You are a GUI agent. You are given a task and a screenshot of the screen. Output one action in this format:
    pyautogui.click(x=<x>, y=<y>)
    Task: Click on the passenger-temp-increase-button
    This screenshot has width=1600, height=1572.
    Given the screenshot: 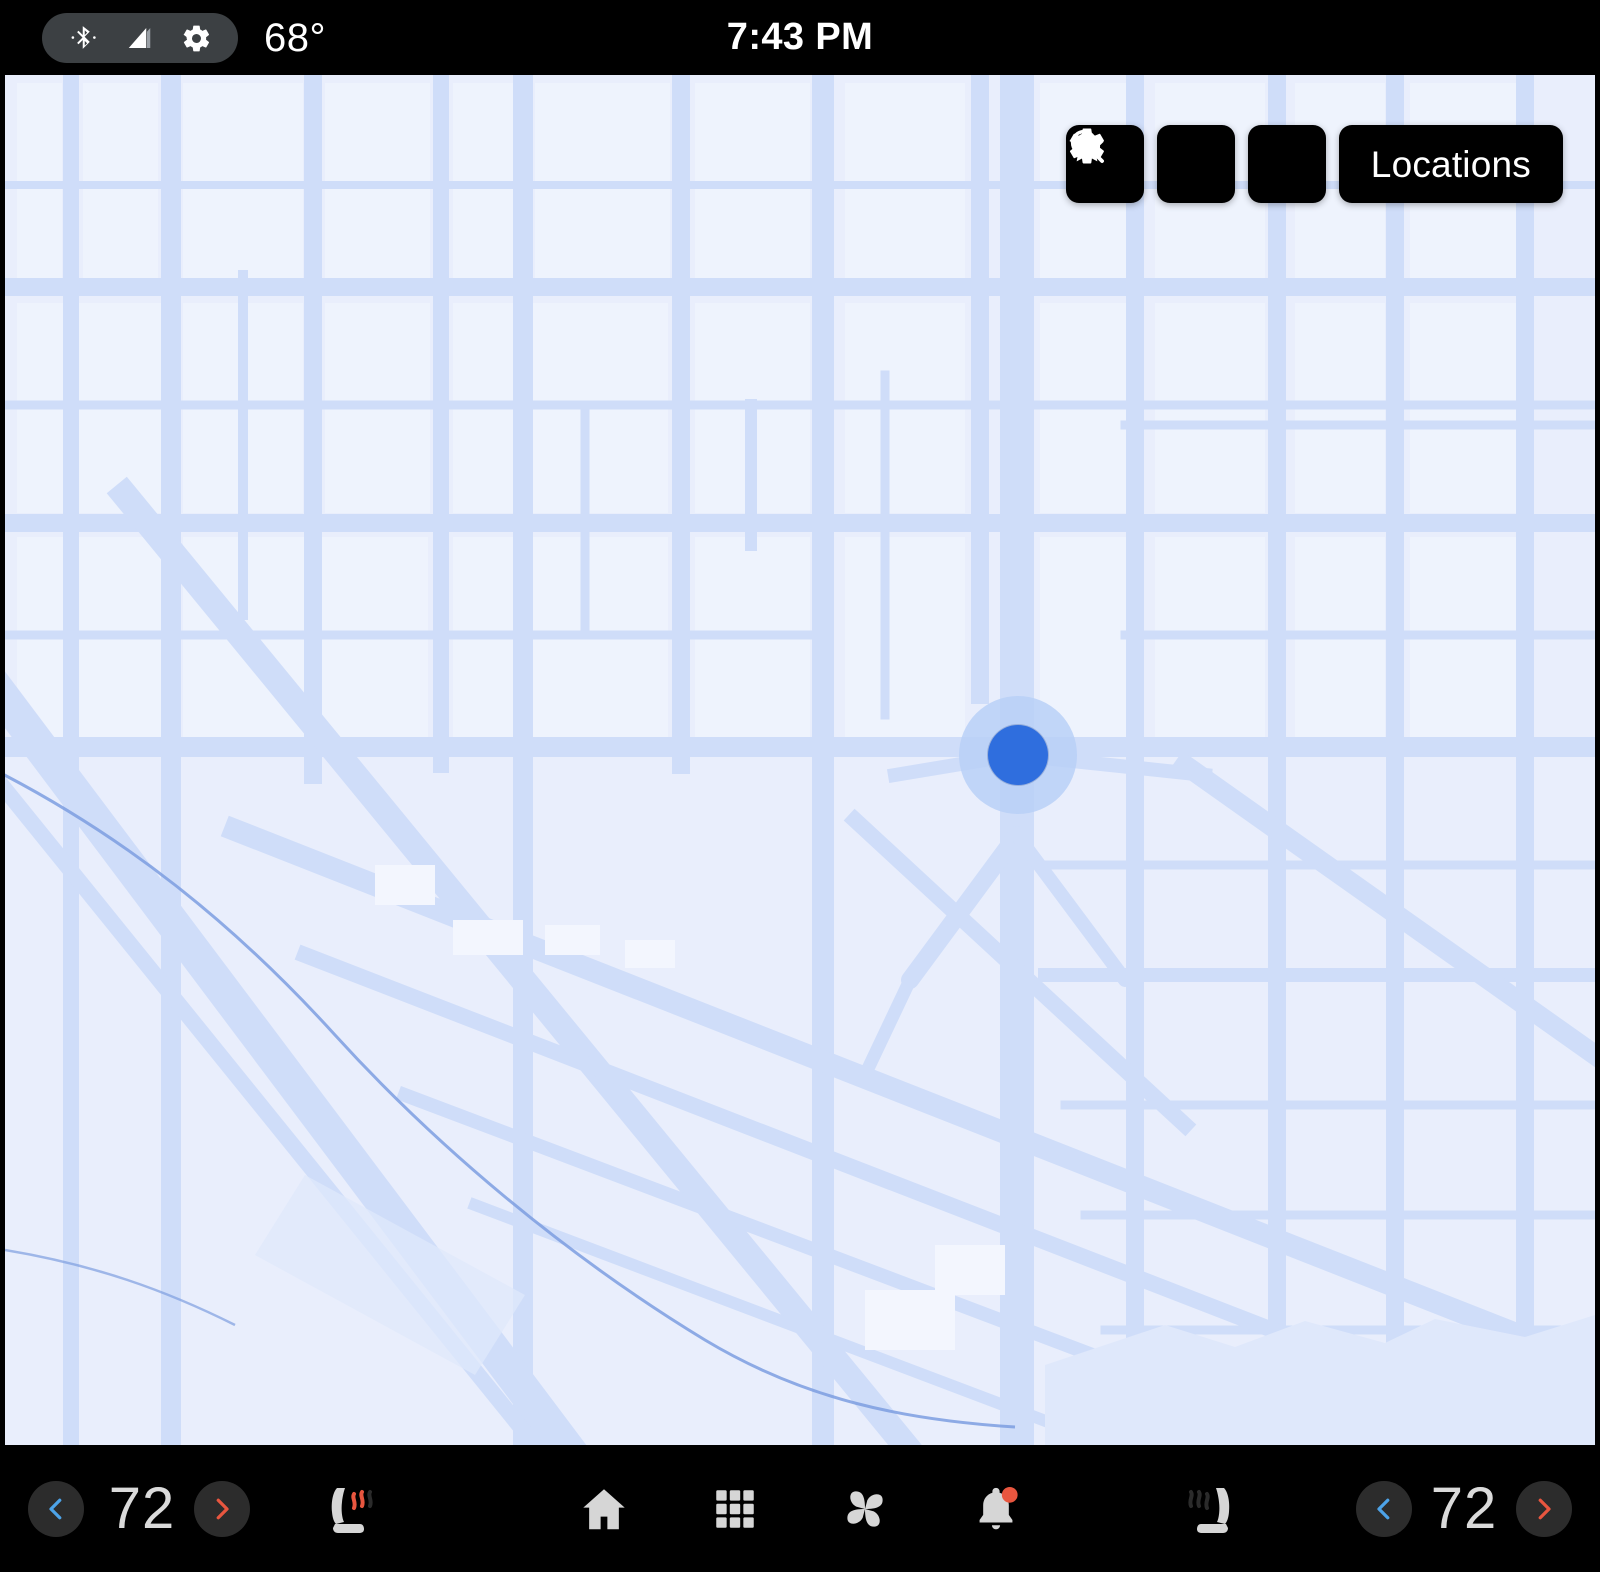 What is the action you would take?
    pyautogui.click(x=1544, y=1508)
    